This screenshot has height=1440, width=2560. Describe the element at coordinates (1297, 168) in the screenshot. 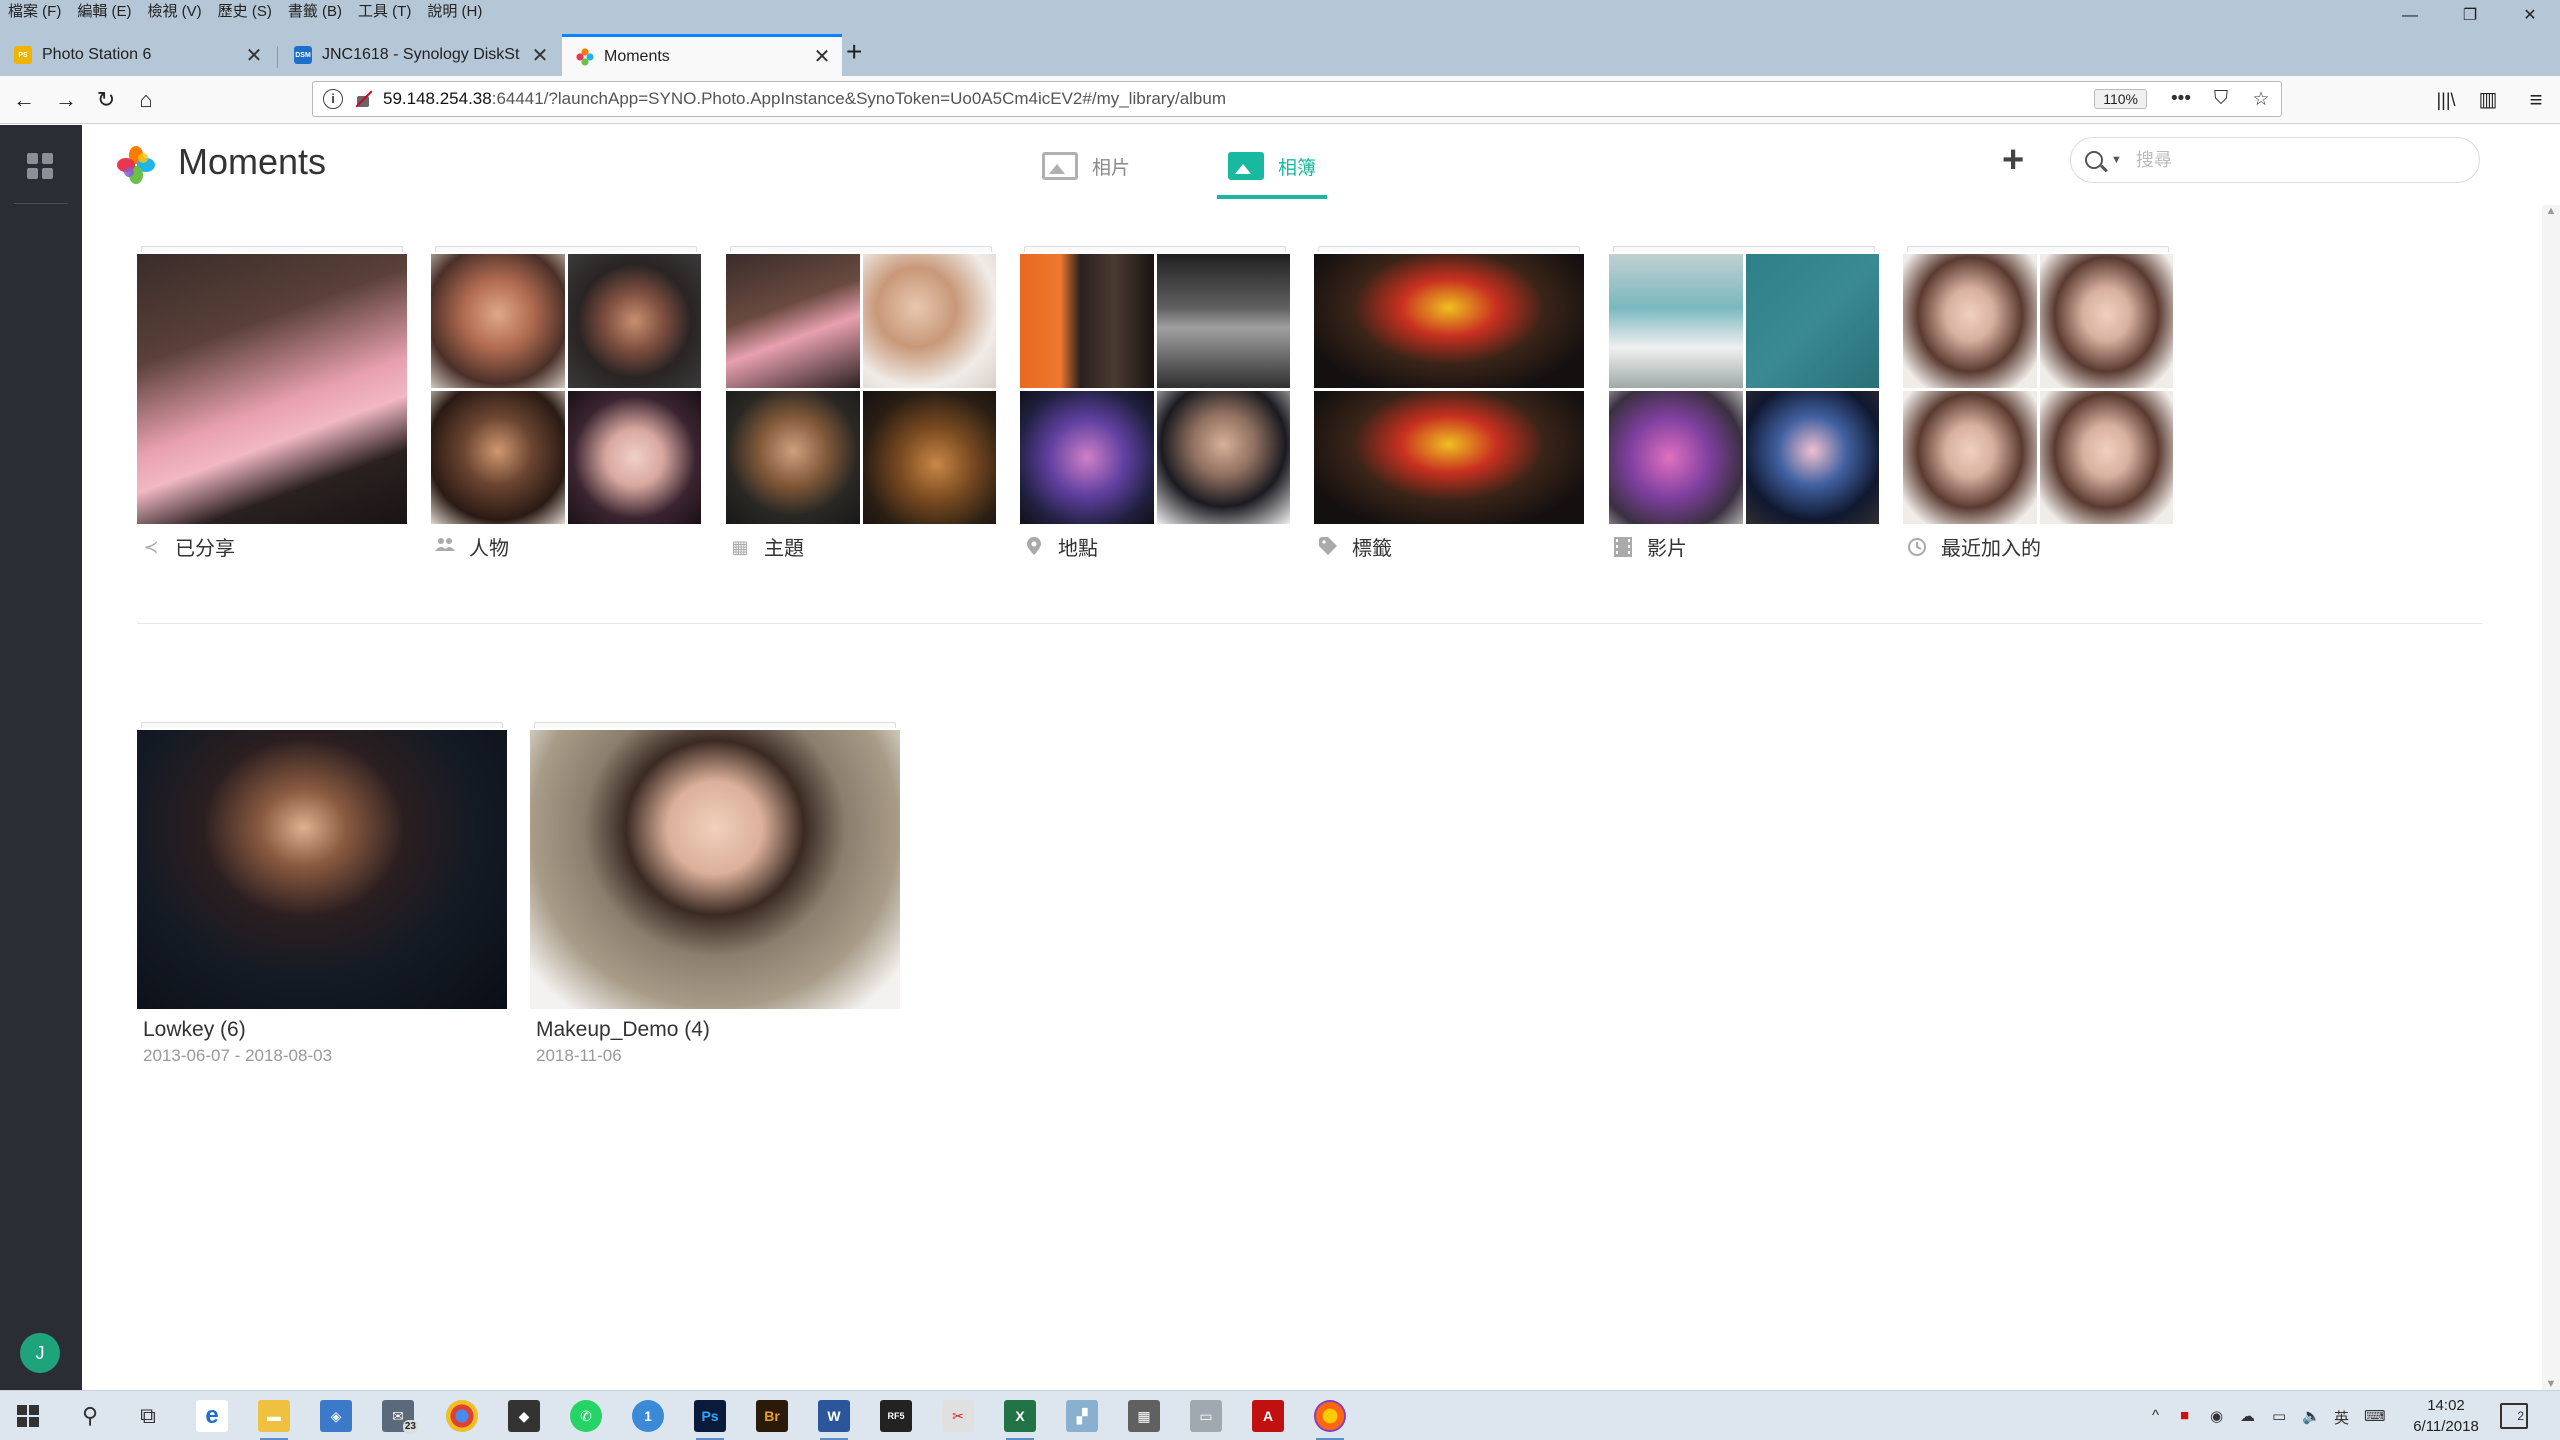

I see `tab-albums-label: 相簿` at that location.